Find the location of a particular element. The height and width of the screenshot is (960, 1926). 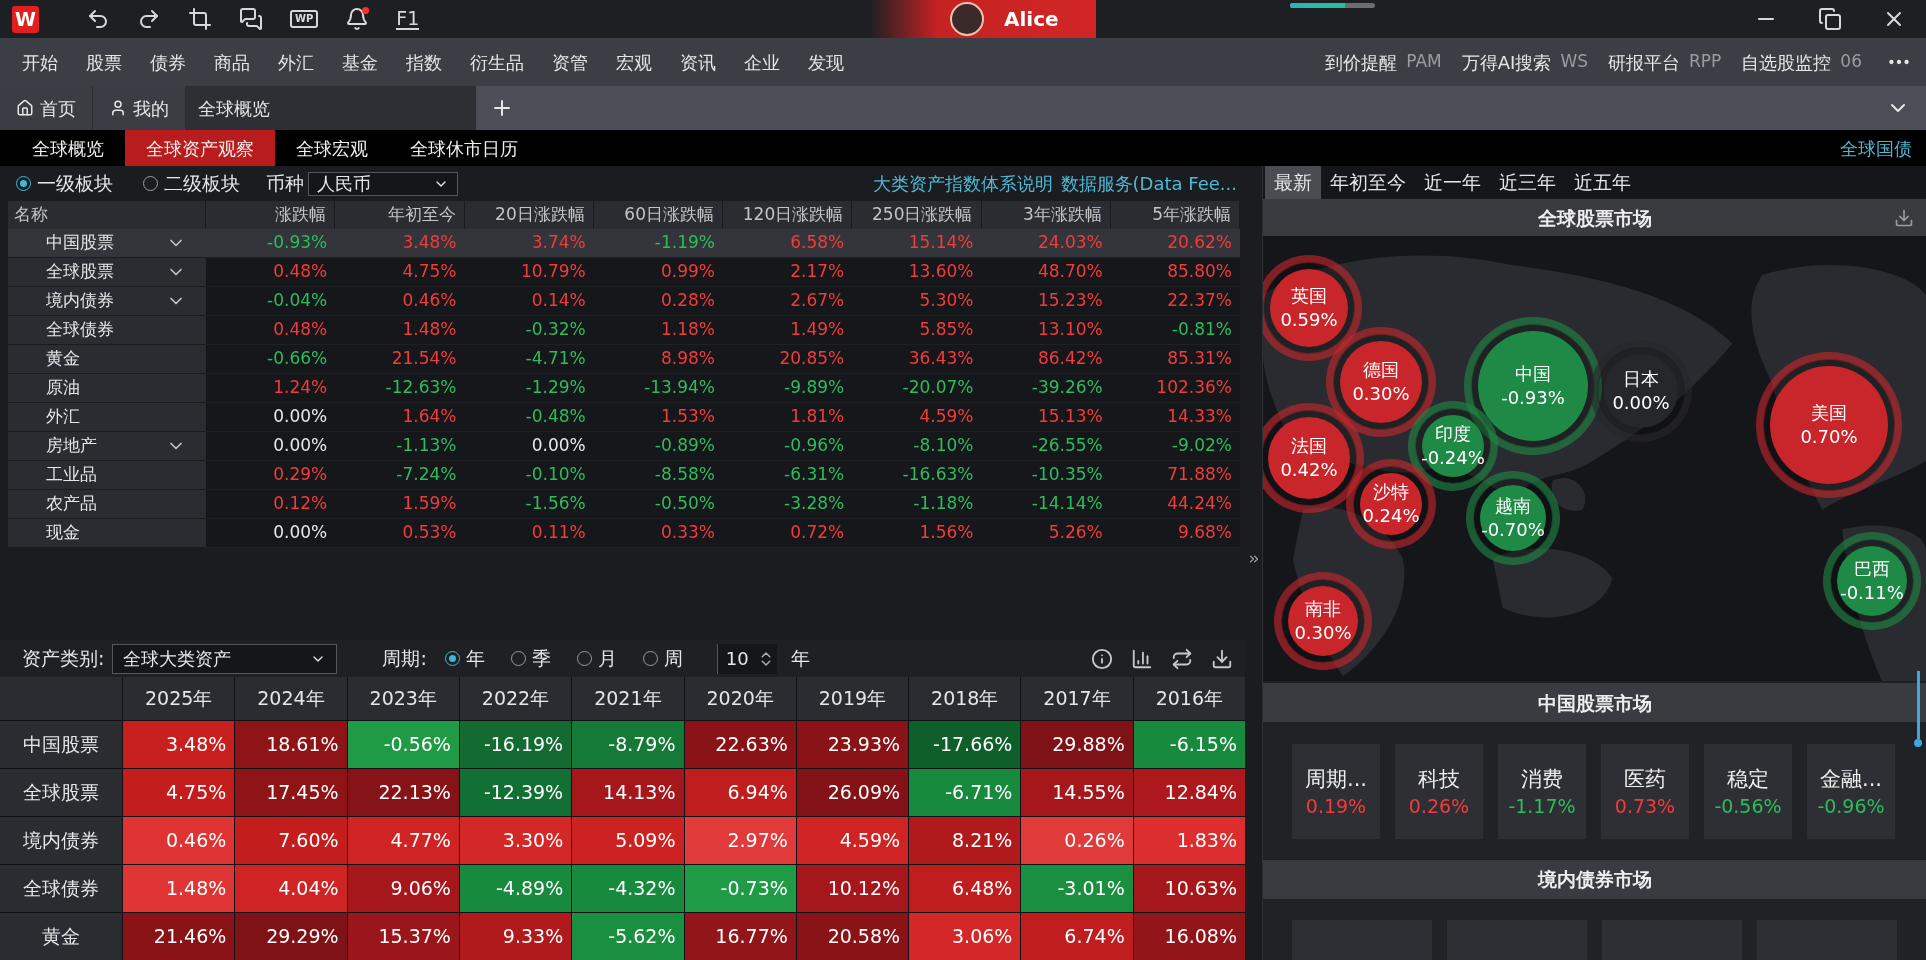

column-header: 120日涨跌幅 is located at coordinates (788, 215).